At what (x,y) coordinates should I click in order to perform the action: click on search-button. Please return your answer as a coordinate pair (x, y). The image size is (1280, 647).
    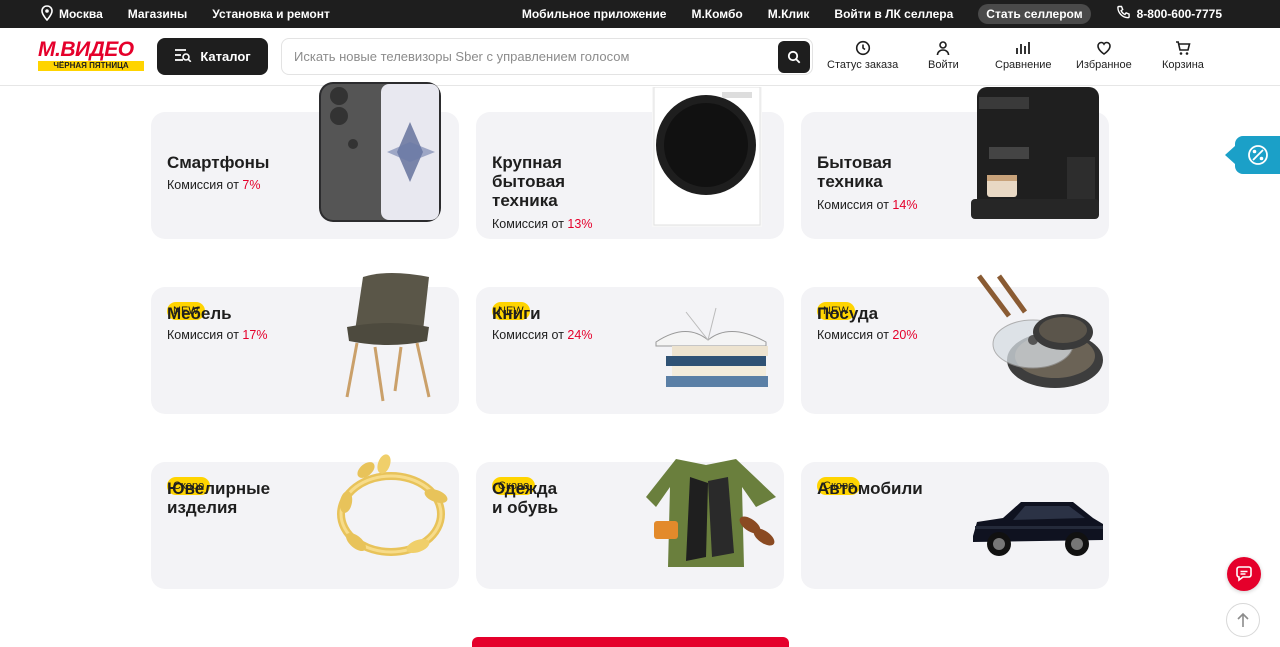
    Looking at the image, I should click on (794, 56).